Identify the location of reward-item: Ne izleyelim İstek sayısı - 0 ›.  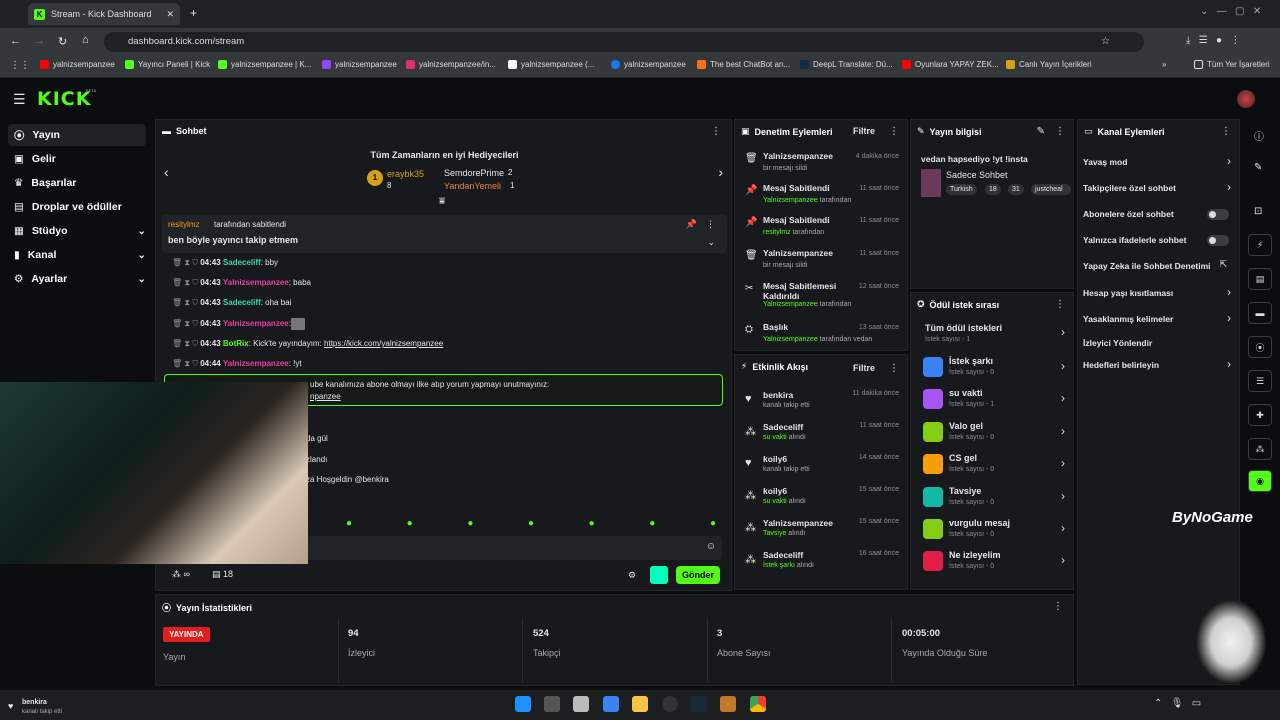
(992, 561).